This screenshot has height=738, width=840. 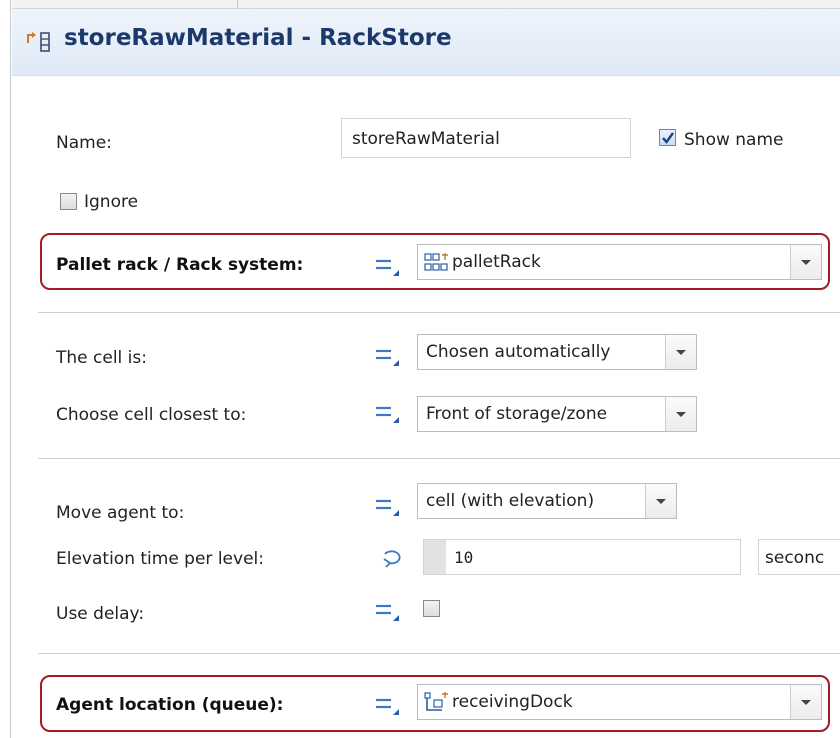 What do you see at coordinates (101, 358) in the screenshot?
I see `cell-is-label: The cell is:` at bounding box center [101, 358].